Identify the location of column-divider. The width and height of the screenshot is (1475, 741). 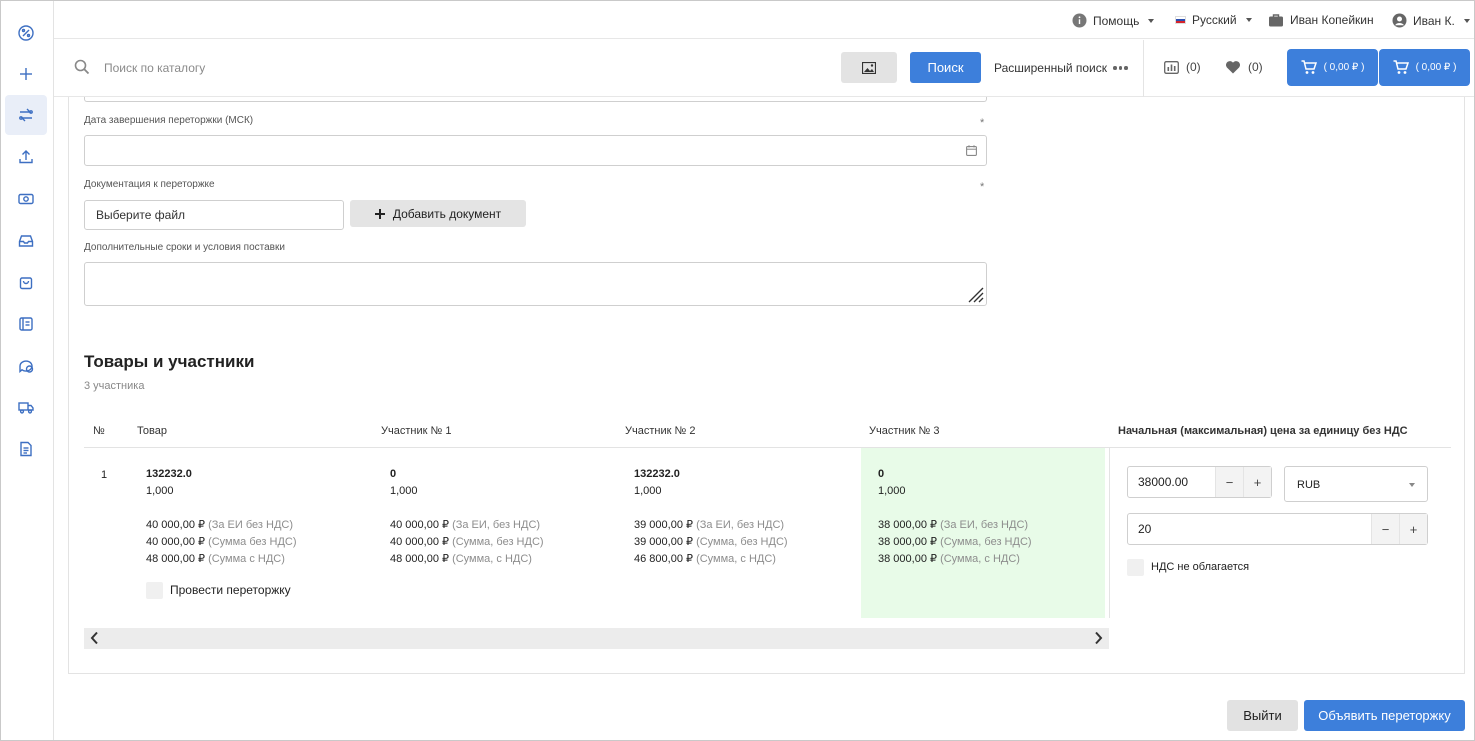
(1109, 533).